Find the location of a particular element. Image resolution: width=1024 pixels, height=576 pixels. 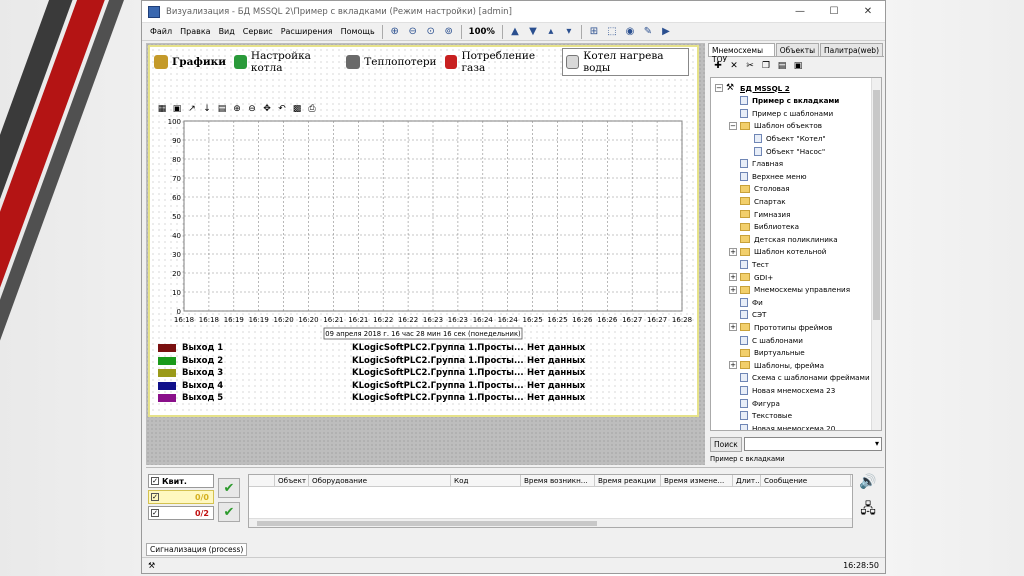

edit-pencil-icon: ✎ is located at coordinates (648, 32).